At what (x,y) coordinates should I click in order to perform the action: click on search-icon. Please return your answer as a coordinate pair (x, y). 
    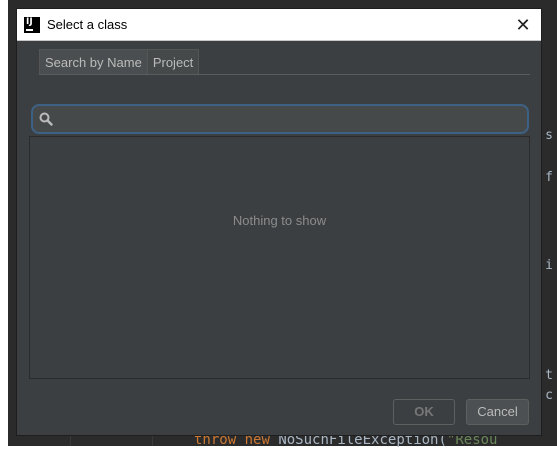
    Looking at the image, I should click on (46, 119).